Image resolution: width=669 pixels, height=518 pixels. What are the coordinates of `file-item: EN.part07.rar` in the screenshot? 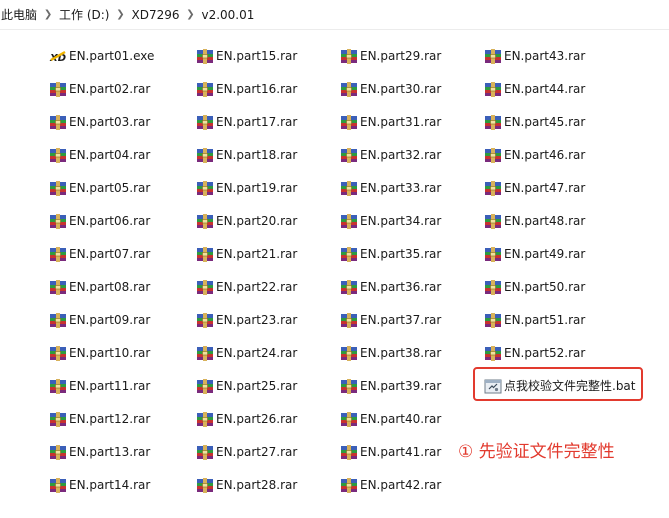 It's located at (99, 254).